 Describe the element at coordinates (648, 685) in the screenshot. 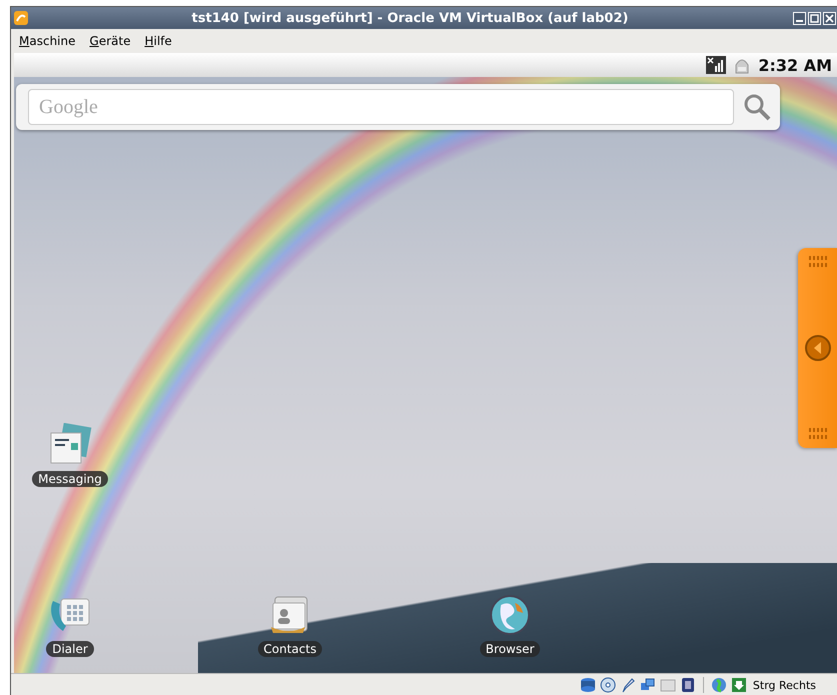

I see `network-icon` at that location.